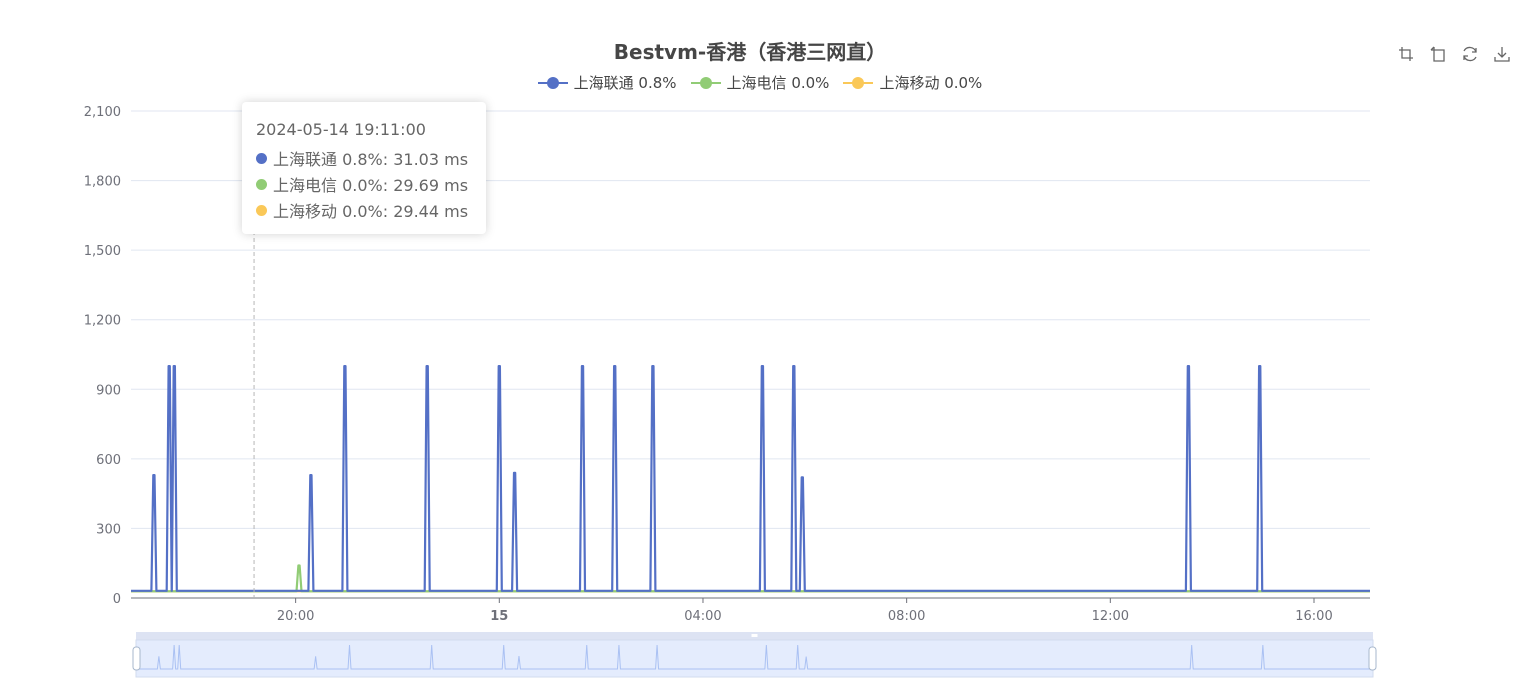 This screenshot has width=1520, height=699. Describe the element at coordinates (102, 356) in the screenshot. I see `y-axis: 0 300 600 900 1,200 1,500 1,800 2,100` at that location.